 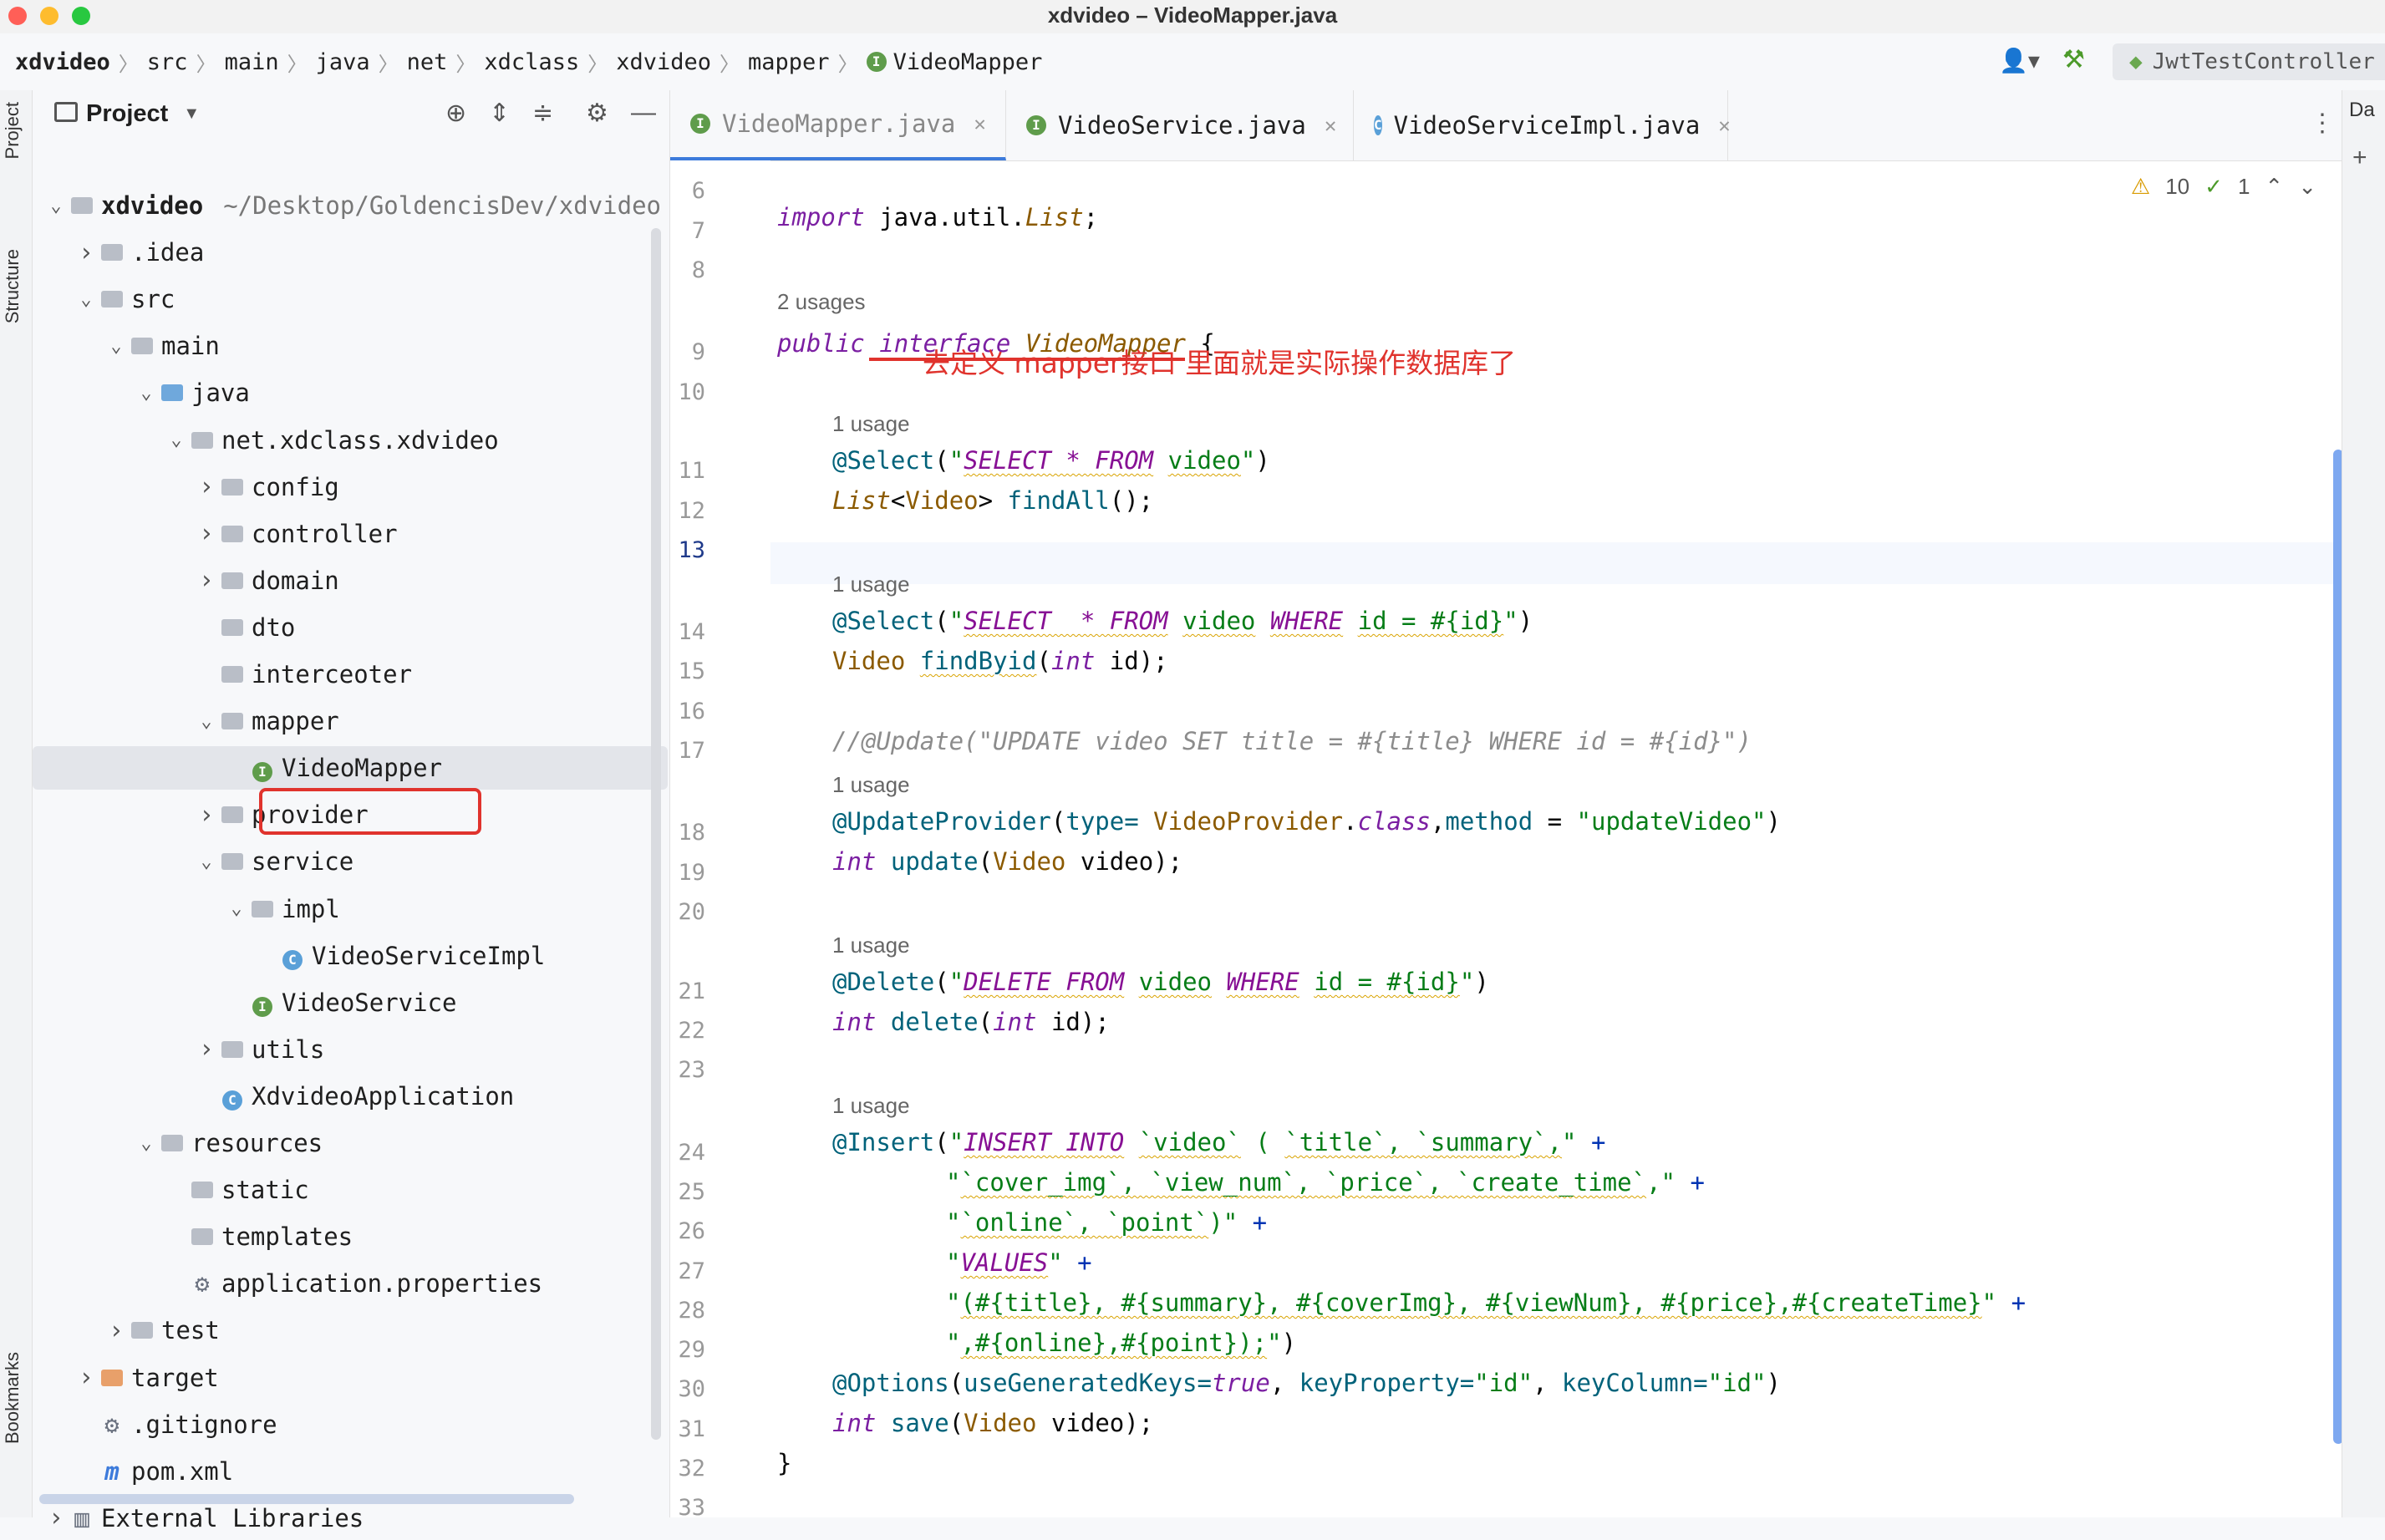 What do you see at coordinates (350, 1471) in the screenshot?
I see `tree-item: m pom.xml` at bounding box center [350, 1471].